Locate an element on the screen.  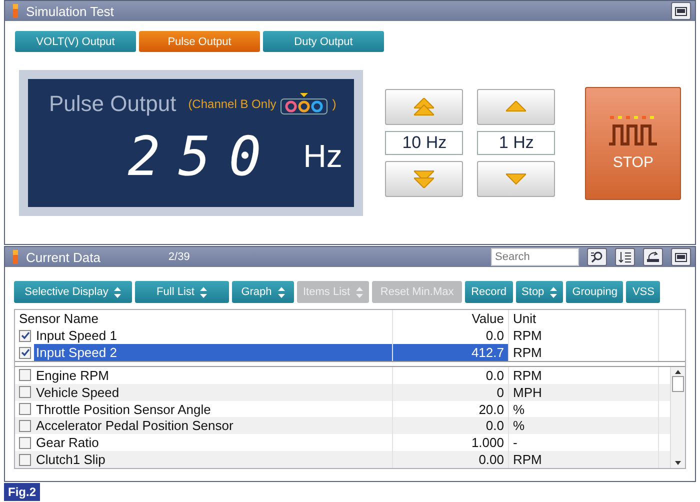
toolbar-button: Record is located at coordinates (489, 292).